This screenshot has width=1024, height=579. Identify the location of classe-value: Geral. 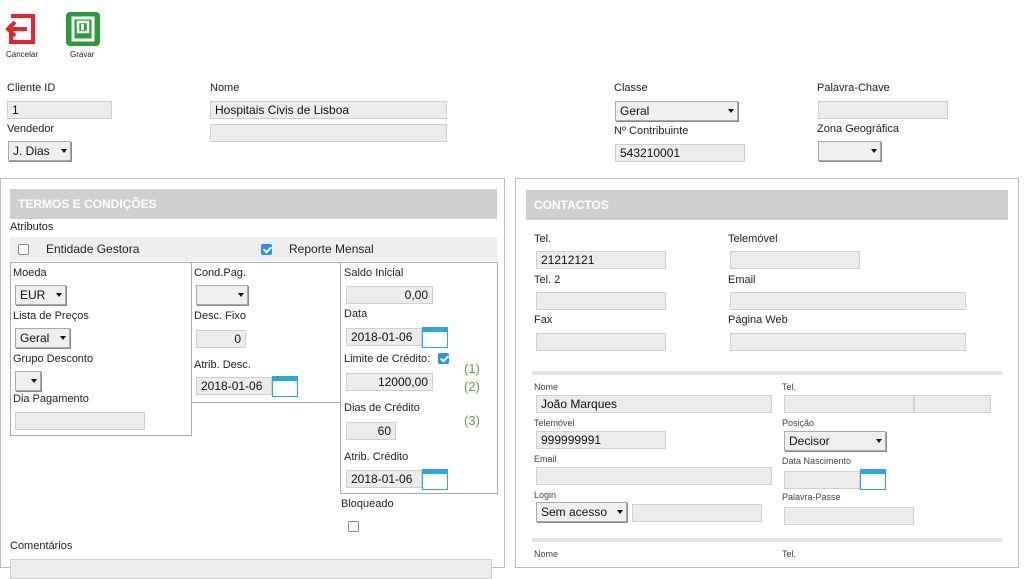
(635, 111).